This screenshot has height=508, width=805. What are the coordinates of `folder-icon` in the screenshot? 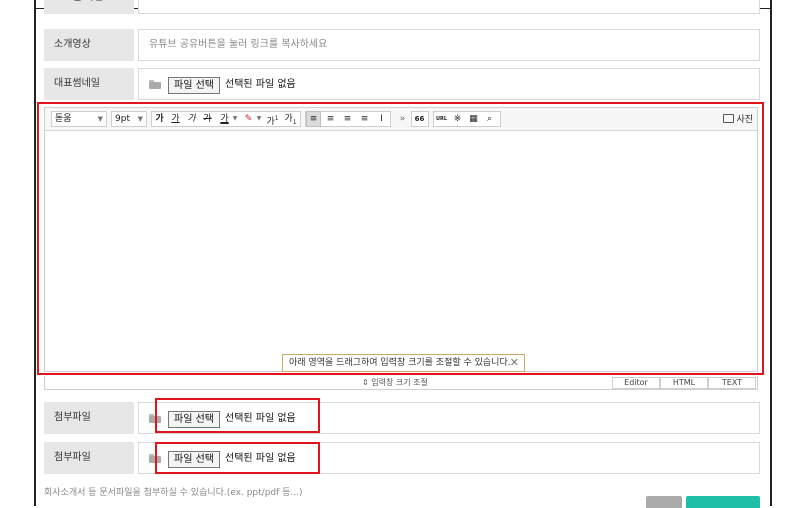 It's located at (155, 84).